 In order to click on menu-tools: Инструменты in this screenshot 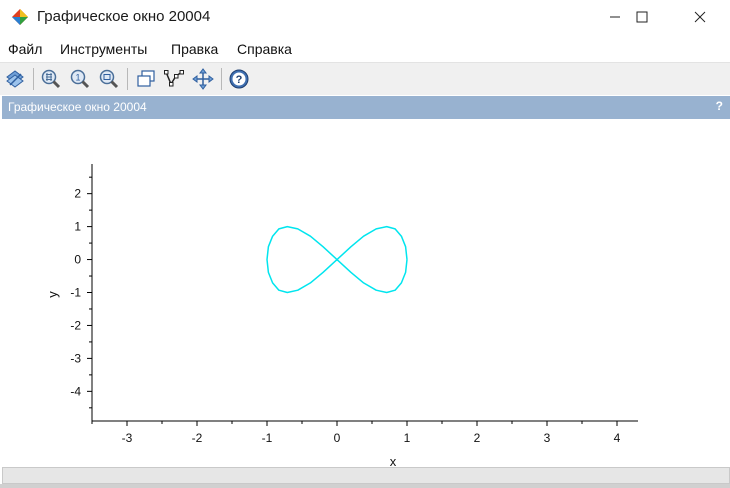, I will do `click(103, 49)`.